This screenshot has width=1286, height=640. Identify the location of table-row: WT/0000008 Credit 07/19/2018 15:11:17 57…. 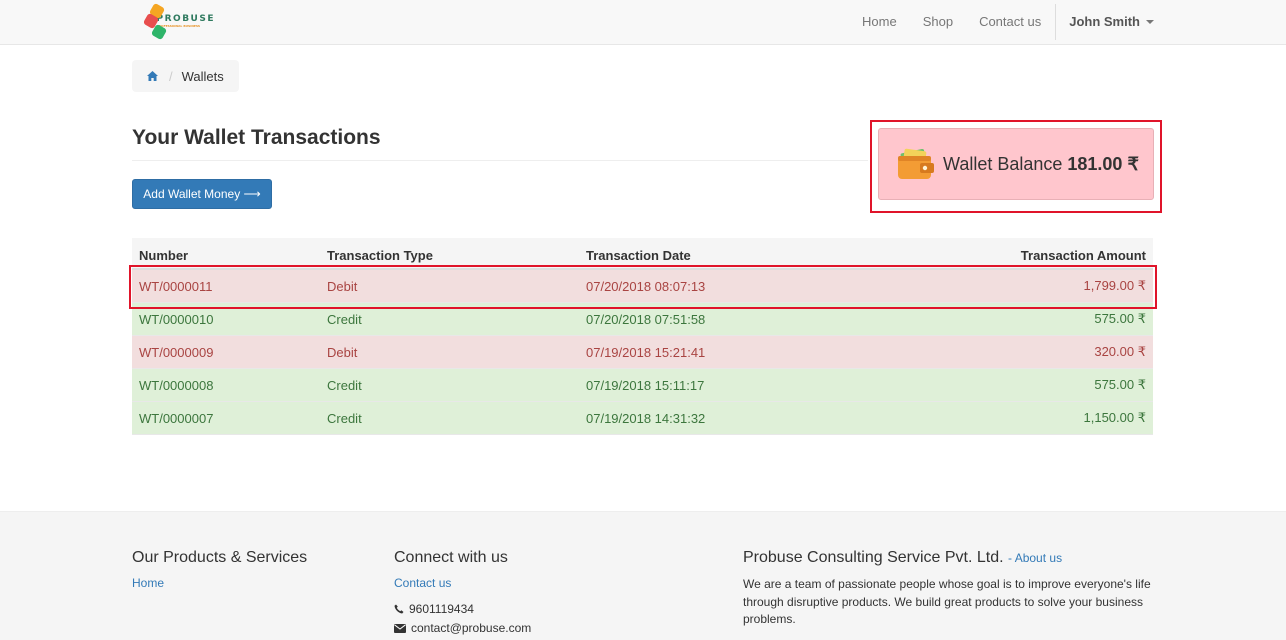
(642, 385).